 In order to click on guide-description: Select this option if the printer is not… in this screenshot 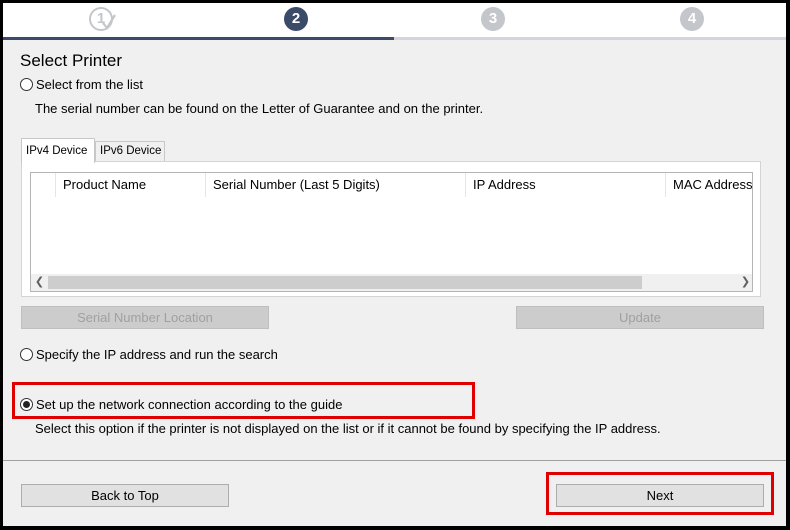, I will do `click(348, 428)`.